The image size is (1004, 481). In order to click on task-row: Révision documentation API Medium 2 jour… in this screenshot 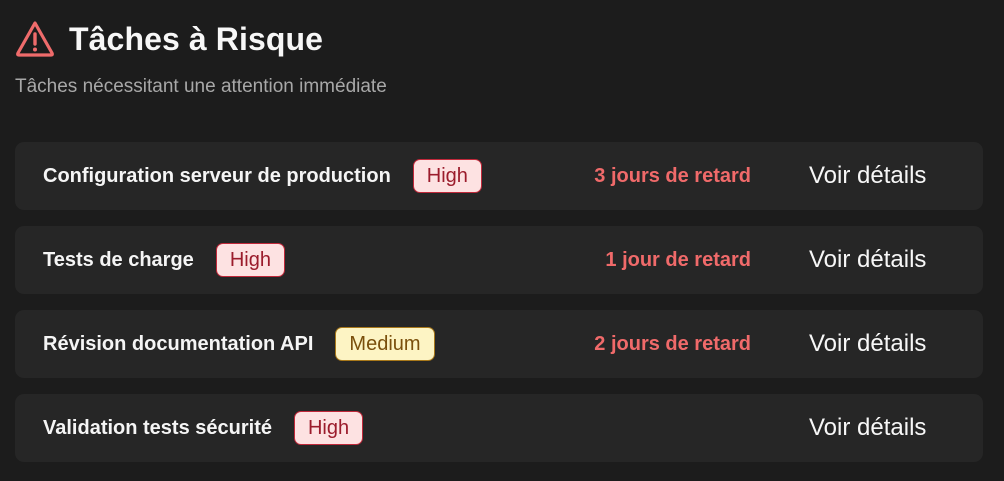, I will do `click(499, 344)`.